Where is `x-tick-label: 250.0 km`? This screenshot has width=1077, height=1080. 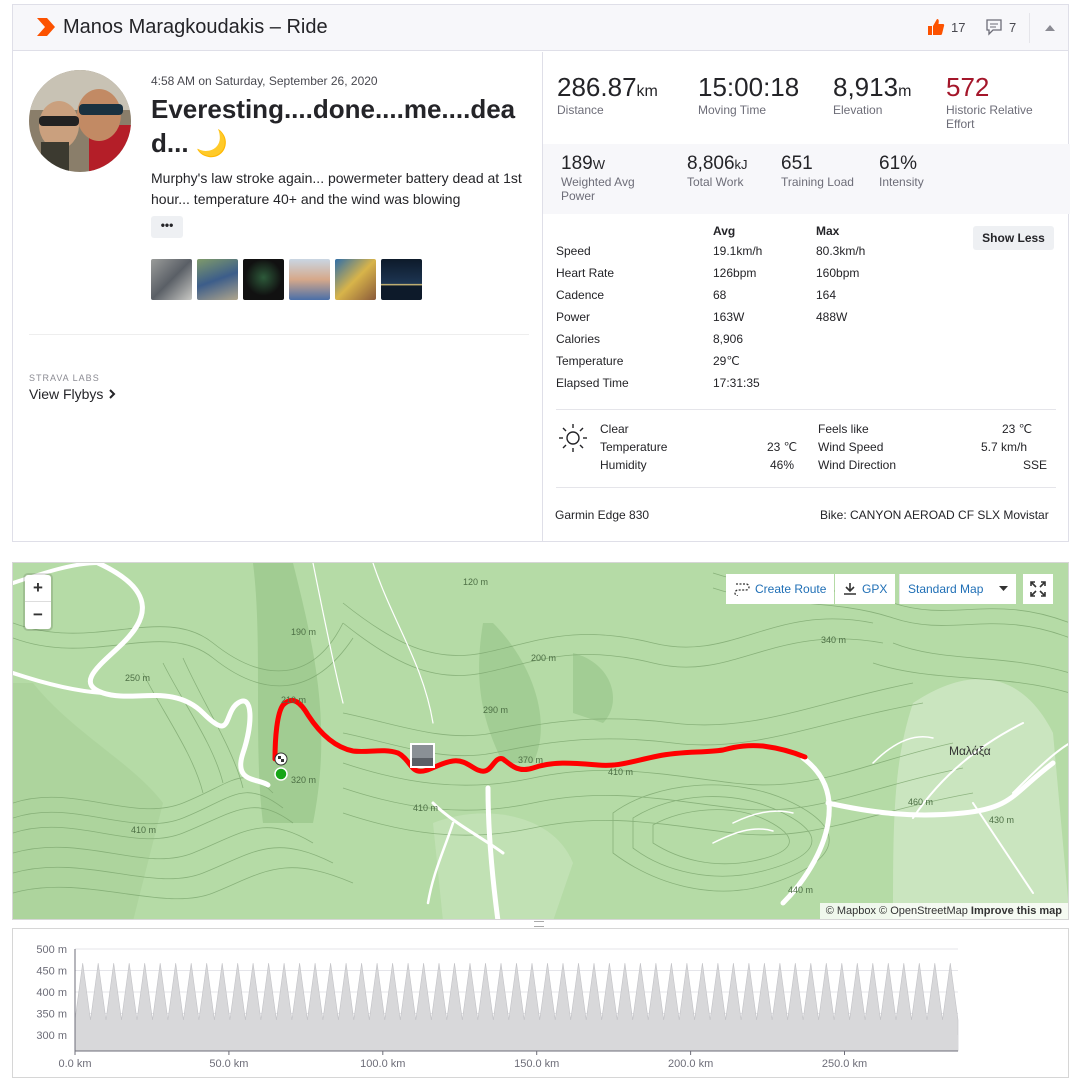 x-tick-label: 250.0 km is located at coordinates (844, 1064).